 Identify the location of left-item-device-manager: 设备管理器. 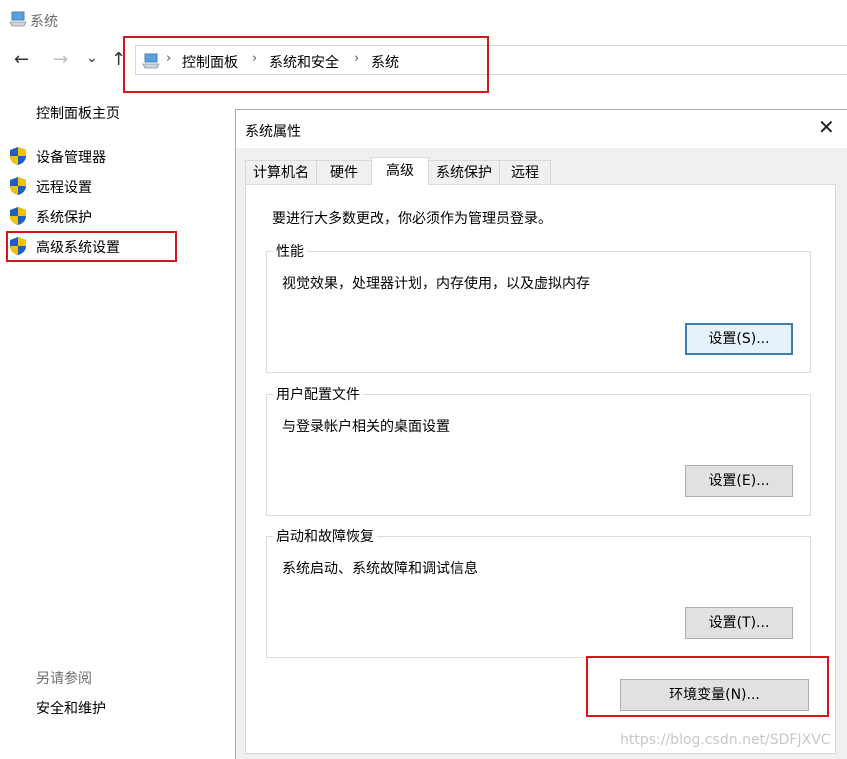
(71, 157).